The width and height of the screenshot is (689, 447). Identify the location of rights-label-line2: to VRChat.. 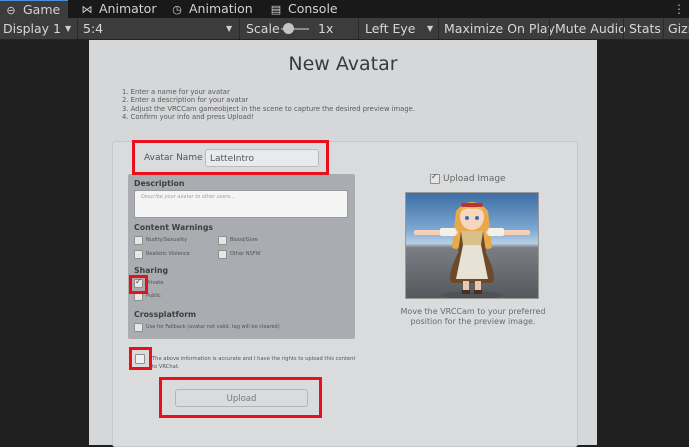
(166, 367).